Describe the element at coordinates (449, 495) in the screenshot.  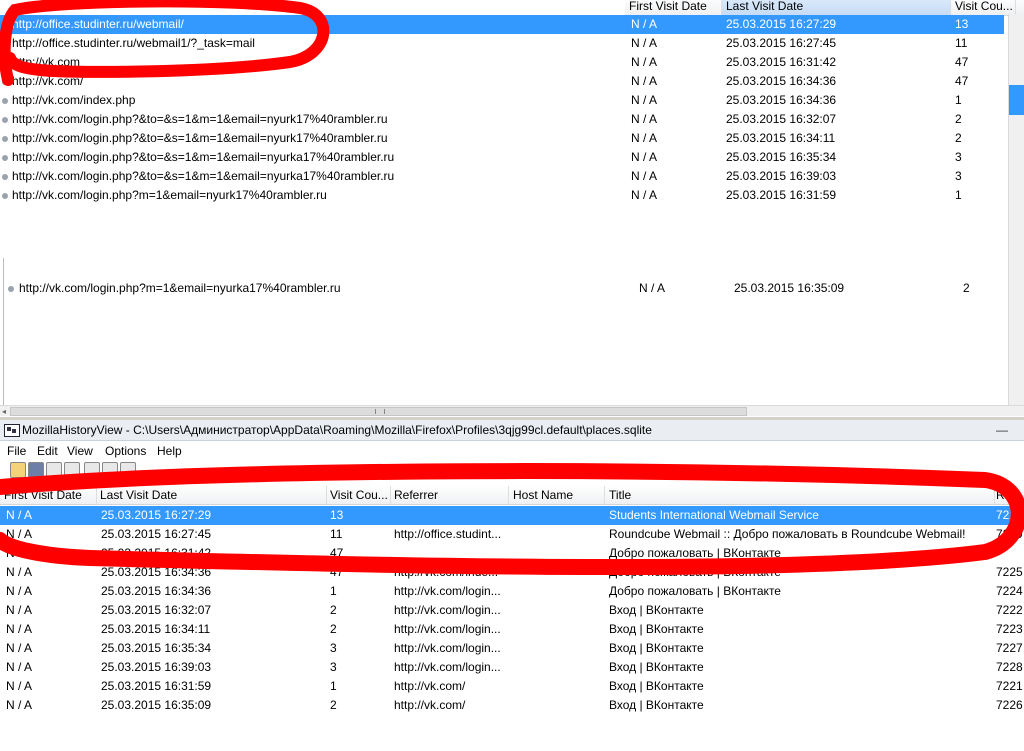
I see `col-referrer: Referrer` at that location.